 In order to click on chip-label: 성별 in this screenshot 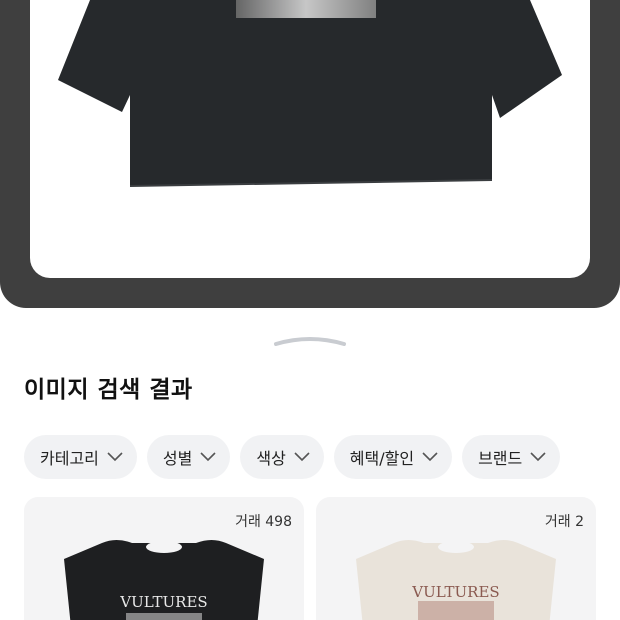, I will do `click(177, 458)`.